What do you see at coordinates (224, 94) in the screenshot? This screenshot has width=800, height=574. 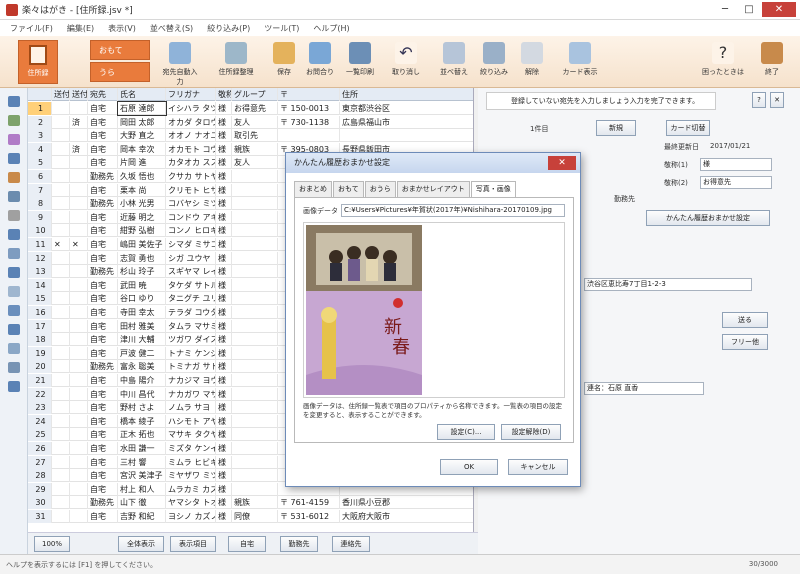 I see `grid-header-cell: 敬称` at bounding box center [224, 94].